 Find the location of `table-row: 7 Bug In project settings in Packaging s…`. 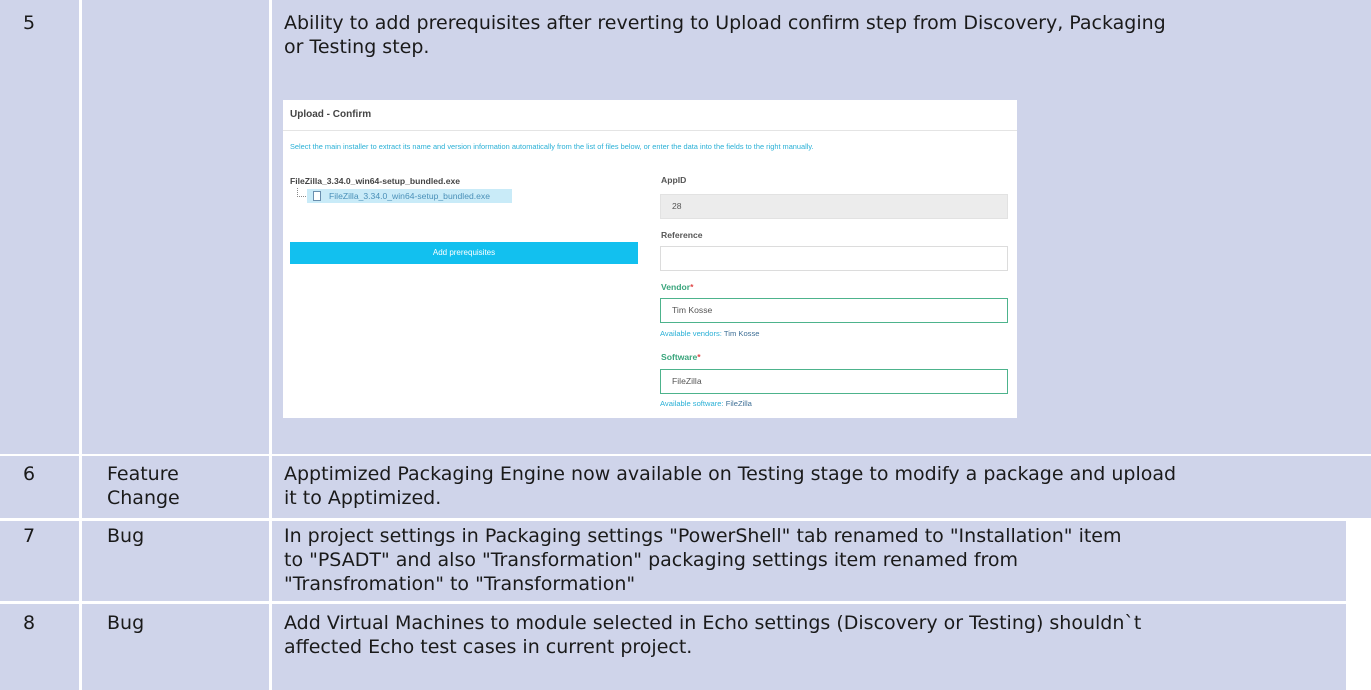

table-row: 7 Bug In project settings in Packaging s… is located at coordinates (673, 561).